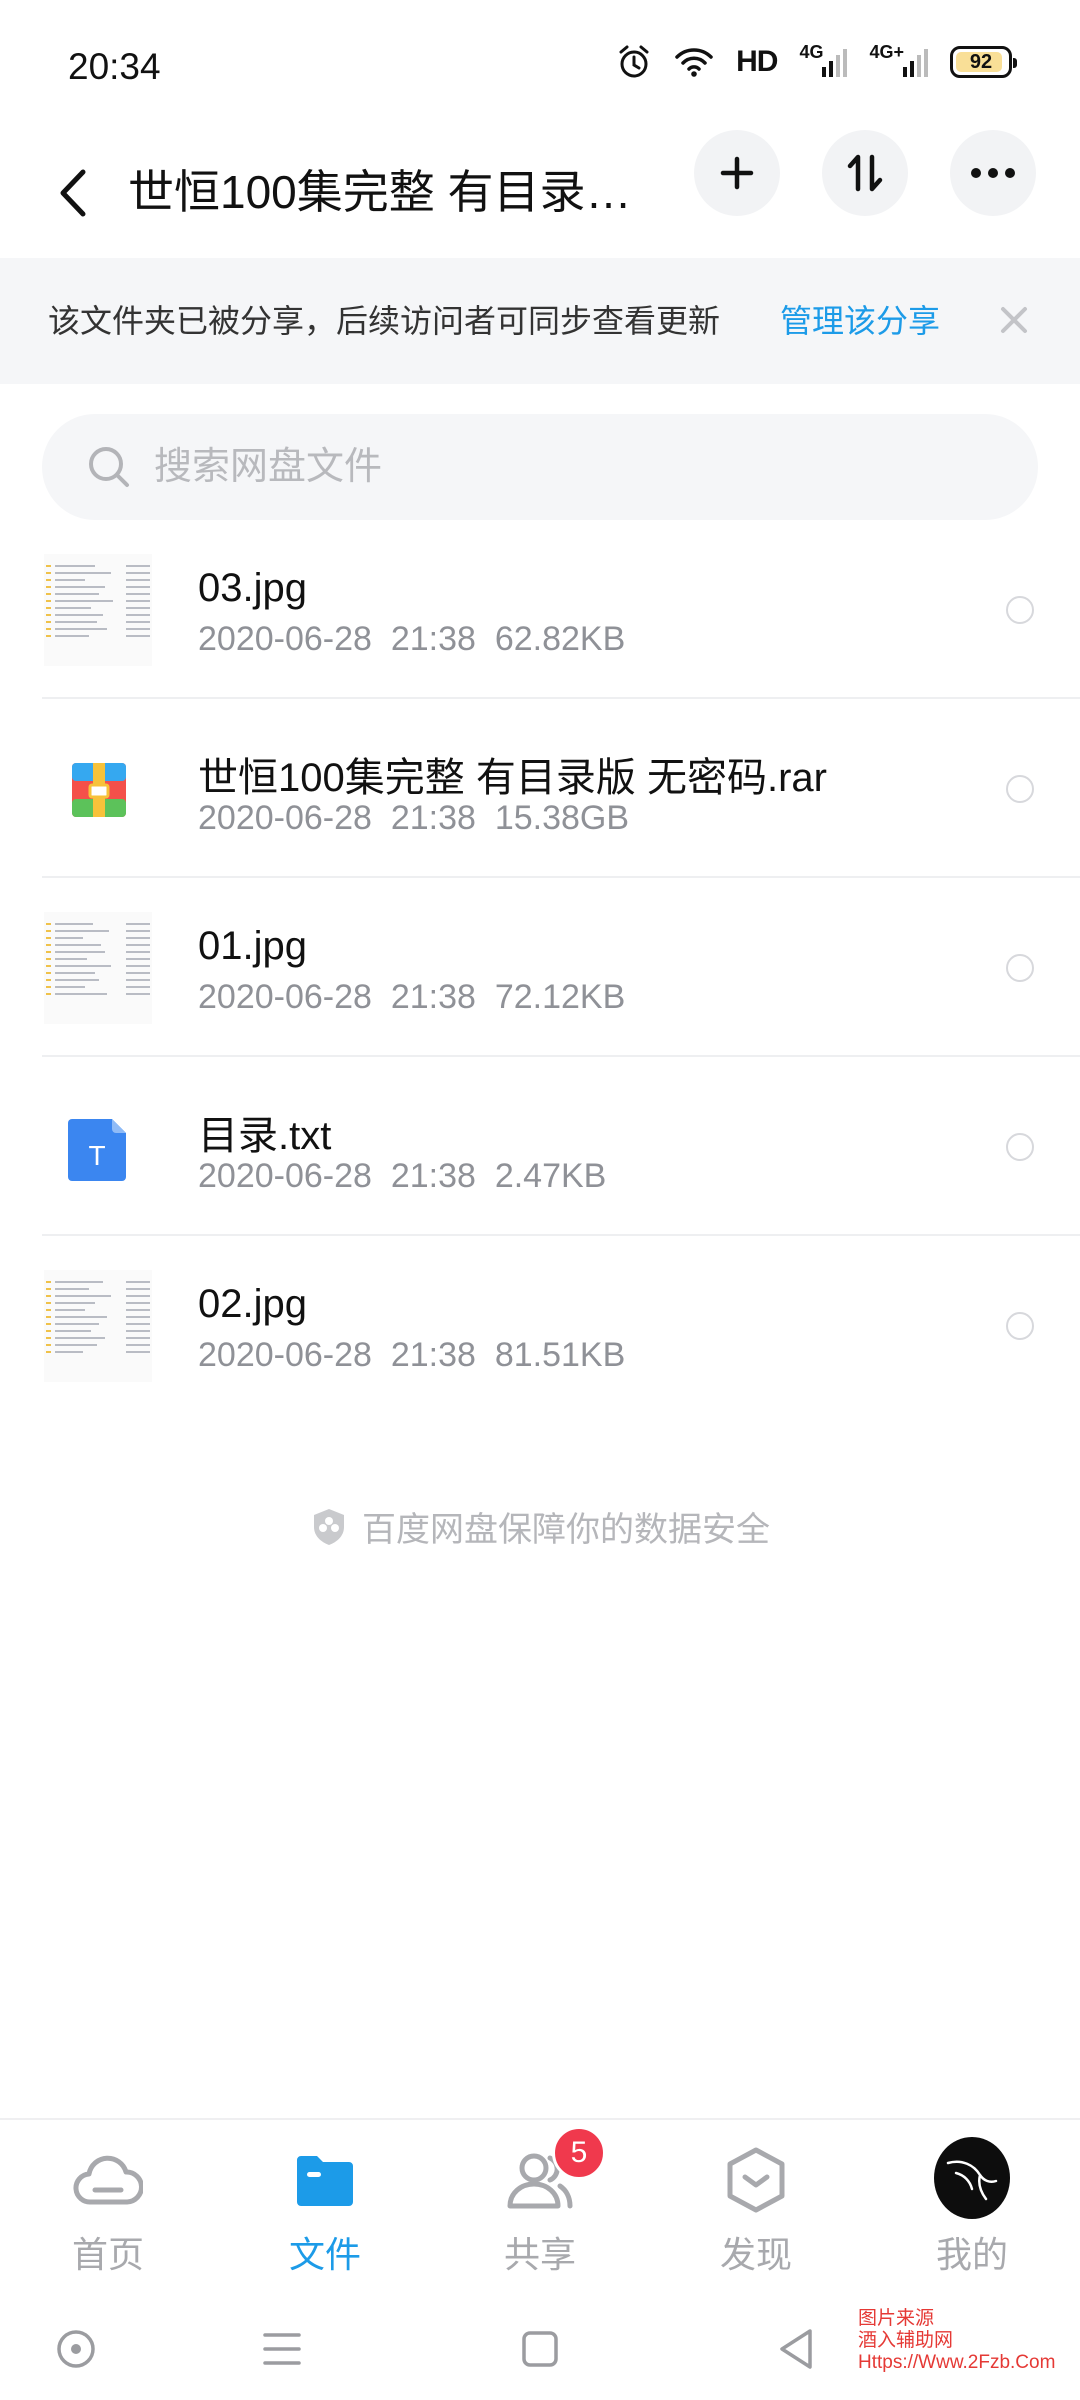 This screenshot has width=1080, height=2400. Describe the element at coordinates (757, 61) in the screenshot. I see `hd-label: HD` at that location.